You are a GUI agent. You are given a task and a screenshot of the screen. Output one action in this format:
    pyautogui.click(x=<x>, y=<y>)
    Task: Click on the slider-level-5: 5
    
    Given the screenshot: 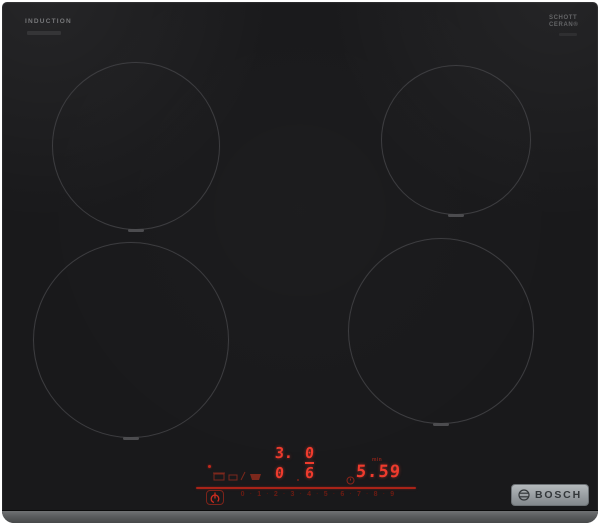 What is the action you would take?
    pyautogui.click(x=322, y=494)
    